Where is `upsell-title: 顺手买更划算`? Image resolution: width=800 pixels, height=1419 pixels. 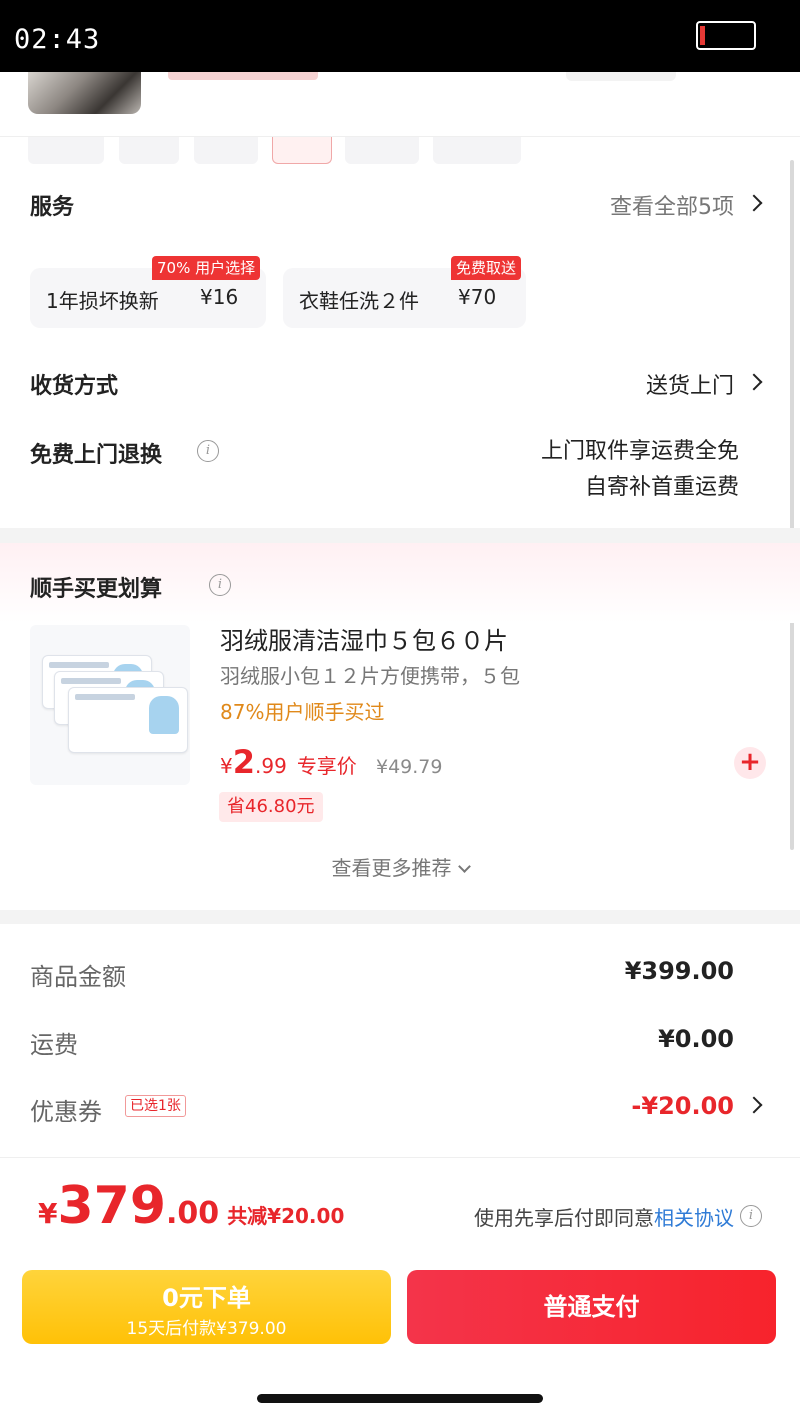 upsell-title: 顺手买更划算 is located at coordinates (96, 589).